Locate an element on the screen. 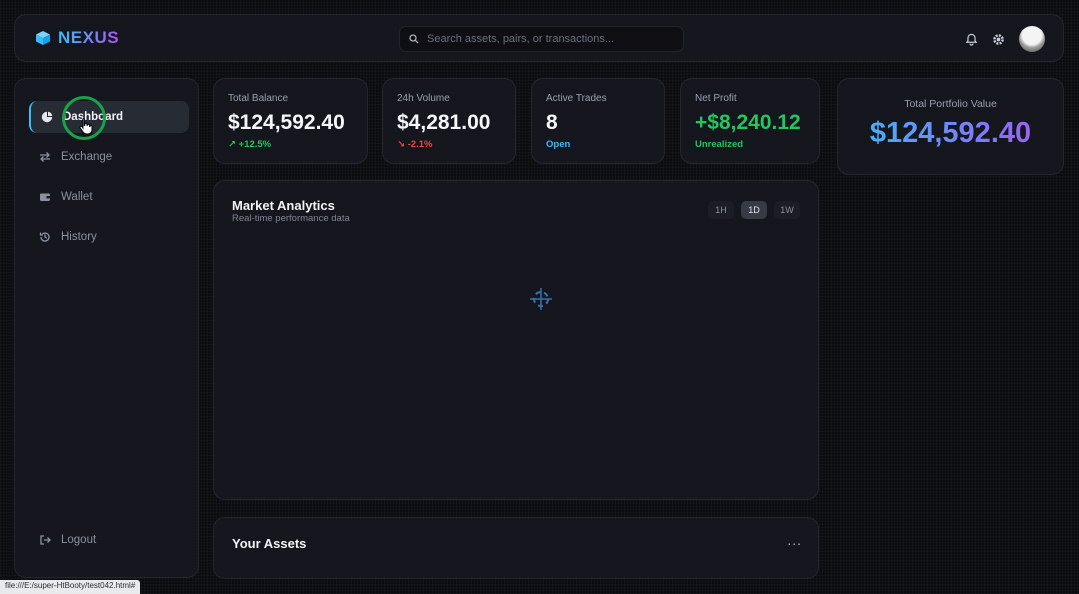 The height and width of the screenshot is (594, 1079). wallet-icon is located at coordinates (45, 197).